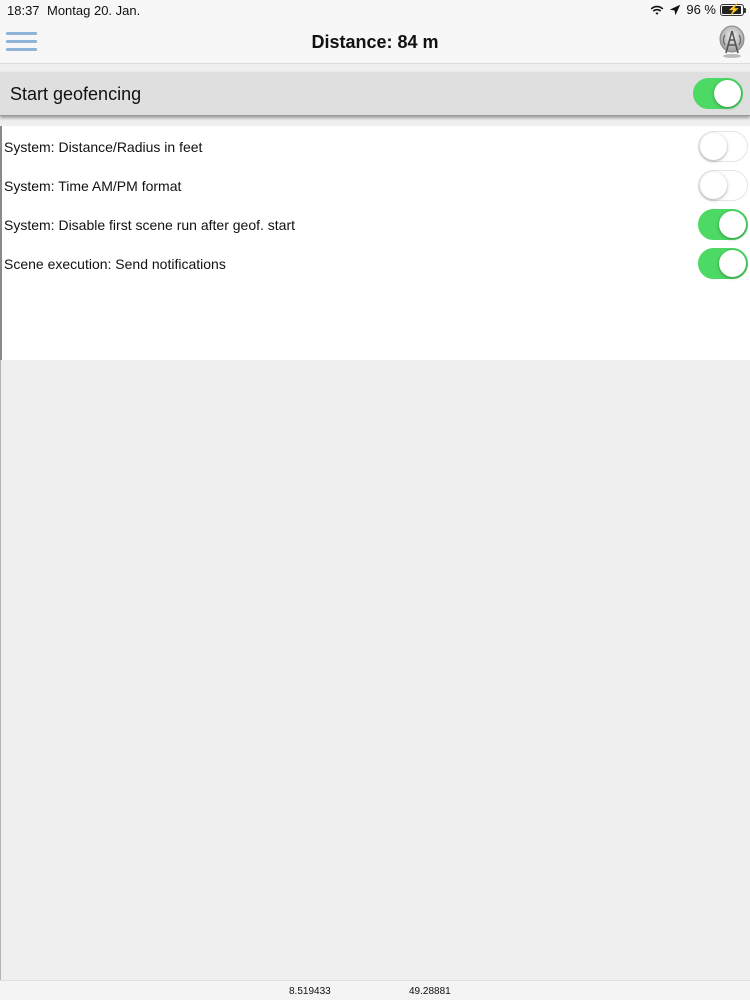 This screenshot has height=1000, width=750. Describe the element at coordinates (657, 10) in the screenshot. I see `wifi-icon` at that location.